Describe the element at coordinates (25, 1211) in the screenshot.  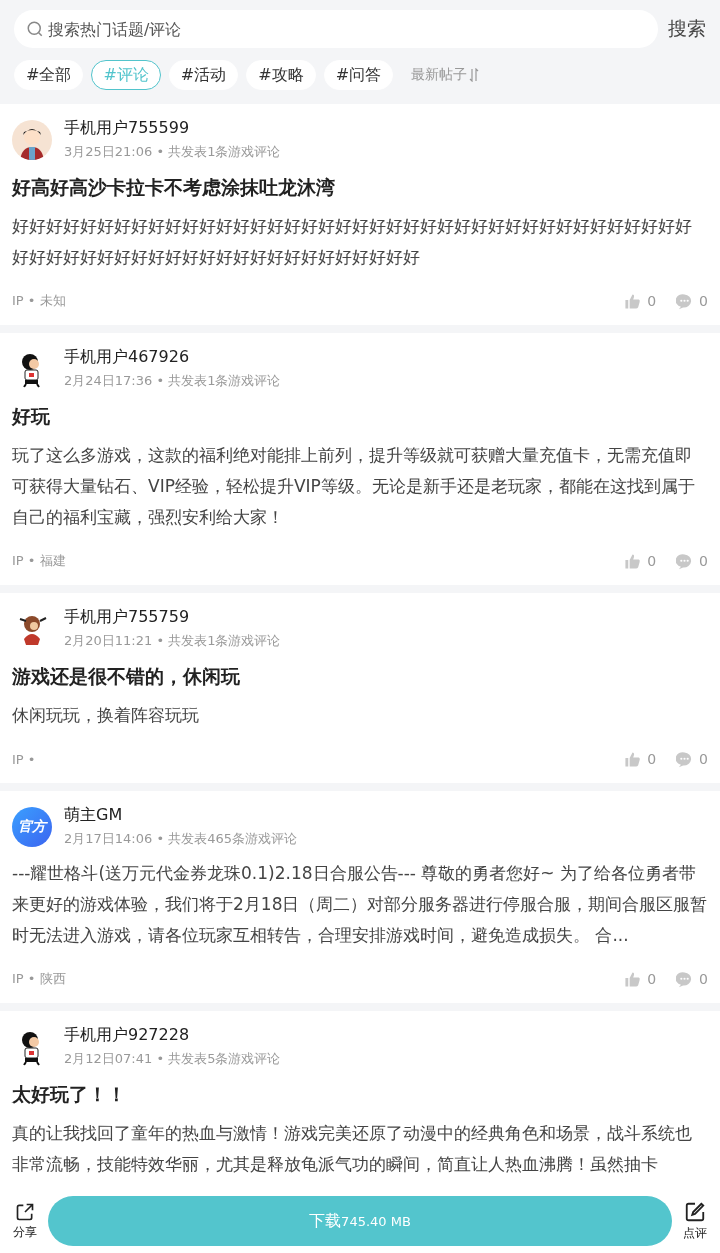
I see `share-icon` at that location.